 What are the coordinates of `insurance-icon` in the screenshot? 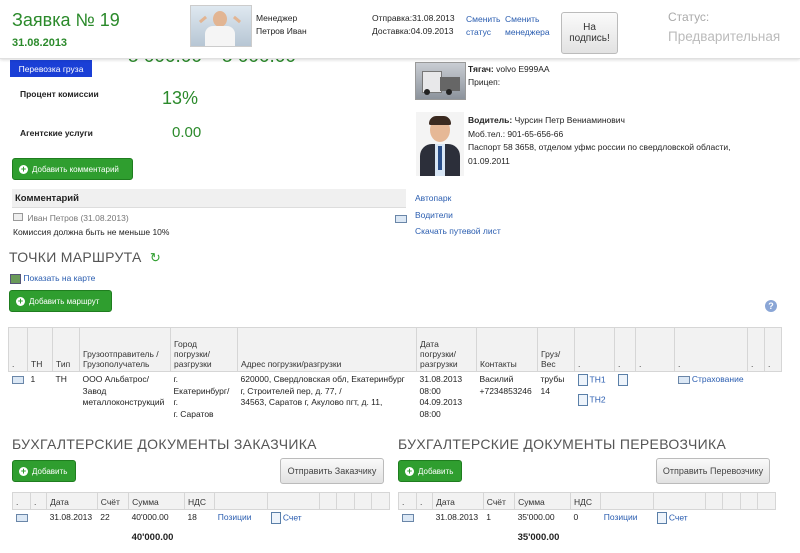 It's located at (683, 379).